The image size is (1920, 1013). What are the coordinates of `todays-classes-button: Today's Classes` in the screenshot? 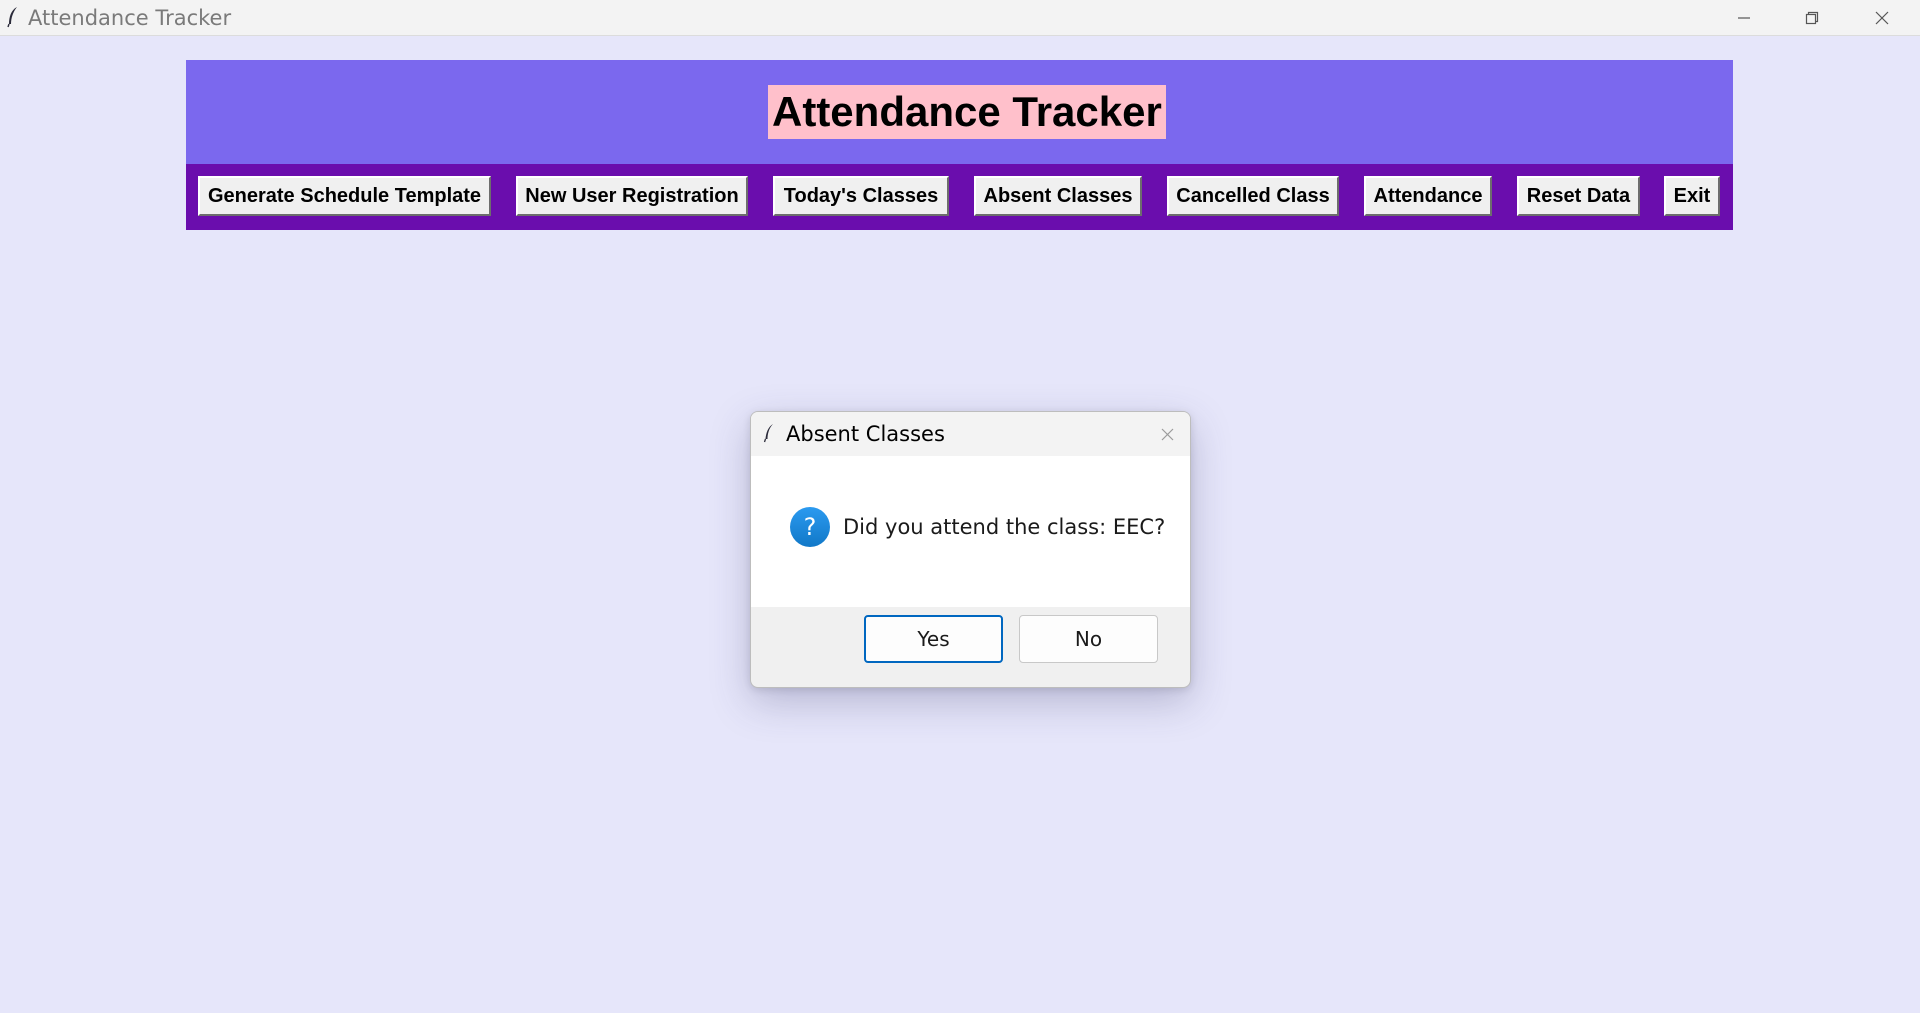 It's located at (861, 196).